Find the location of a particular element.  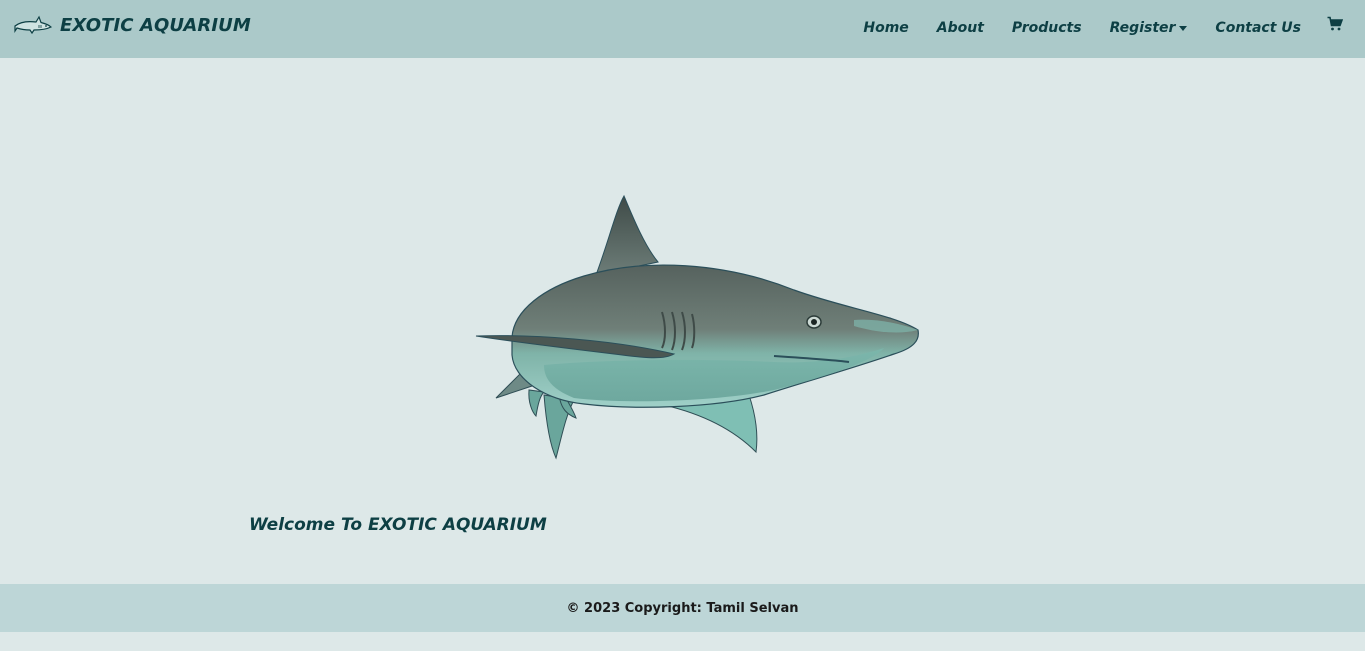

shark-logo-icon is located at coordinates (33, 25).